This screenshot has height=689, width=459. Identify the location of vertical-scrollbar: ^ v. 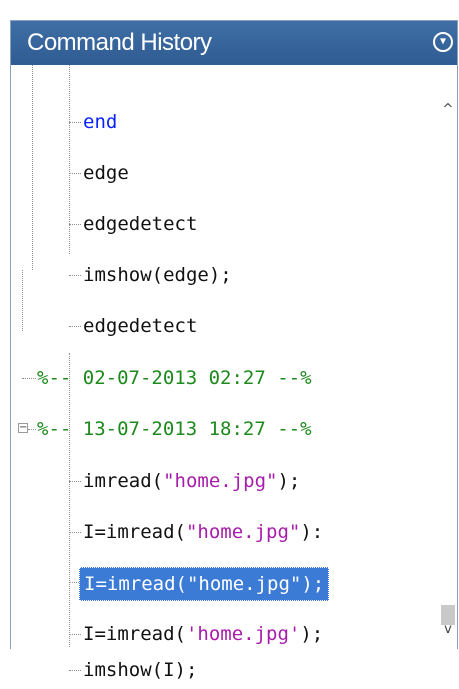
(448, 357).